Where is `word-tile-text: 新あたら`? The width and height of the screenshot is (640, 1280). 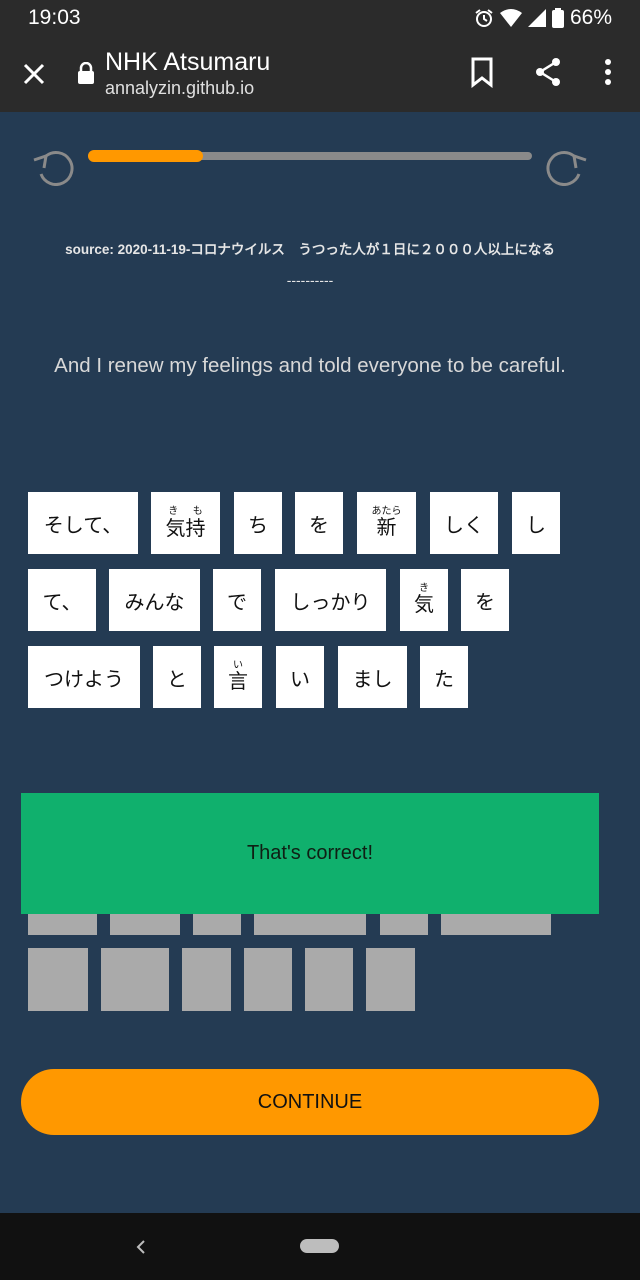 word-tile-text: 新あたら is located at coordinates (386, 522).